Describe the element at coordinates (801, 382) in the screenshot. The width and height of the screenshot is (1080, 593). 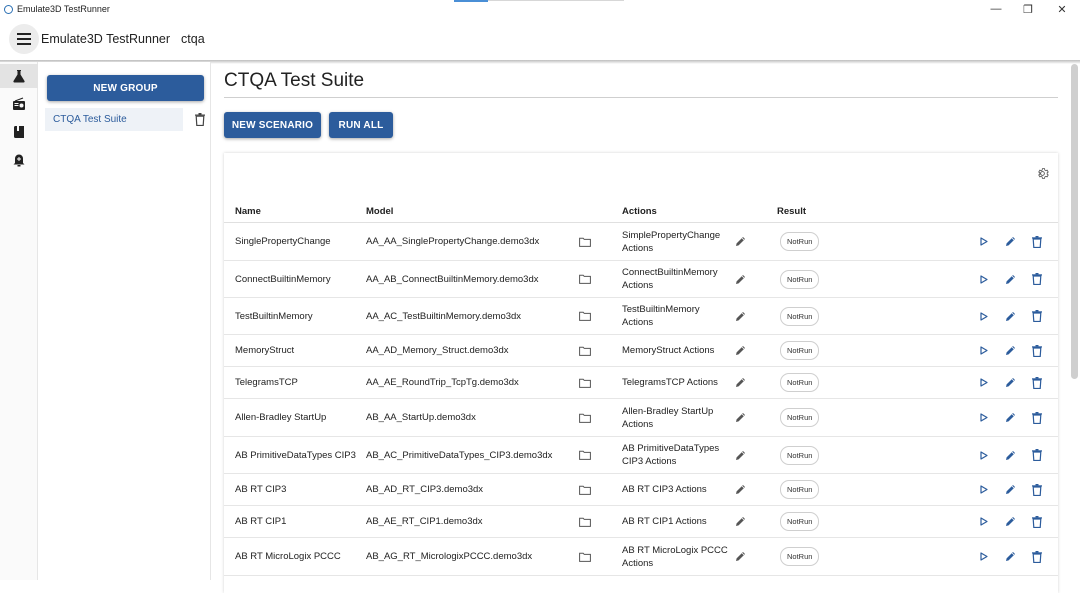
I see `result-cell: NotRun` at that location.